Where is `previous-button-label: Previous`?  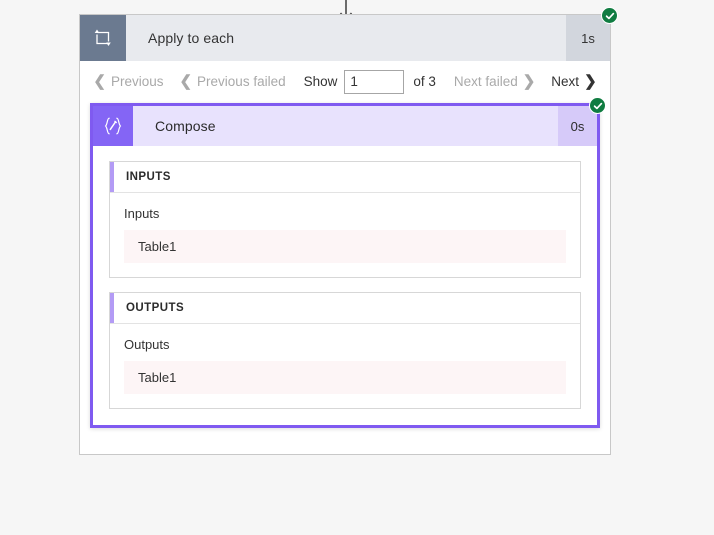 previous-button-label: Previous is located at coordinates (137, 81).